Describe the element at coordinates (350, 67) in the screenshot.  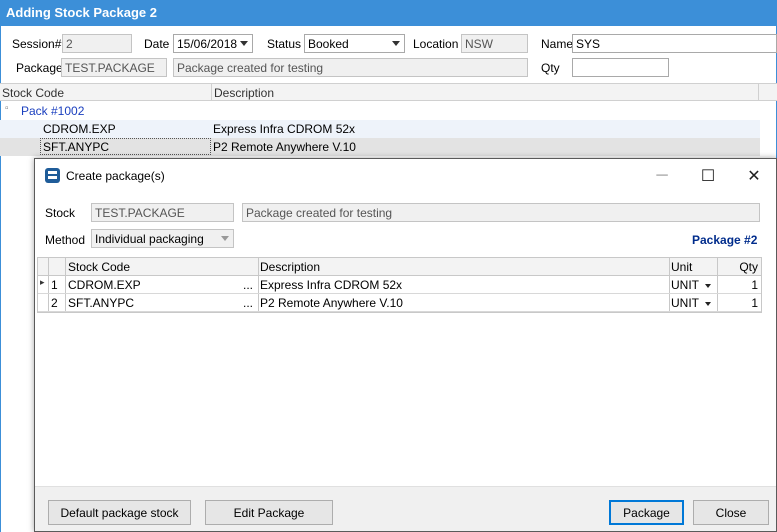
I see `package-description-field: Package created for testing` at that location.